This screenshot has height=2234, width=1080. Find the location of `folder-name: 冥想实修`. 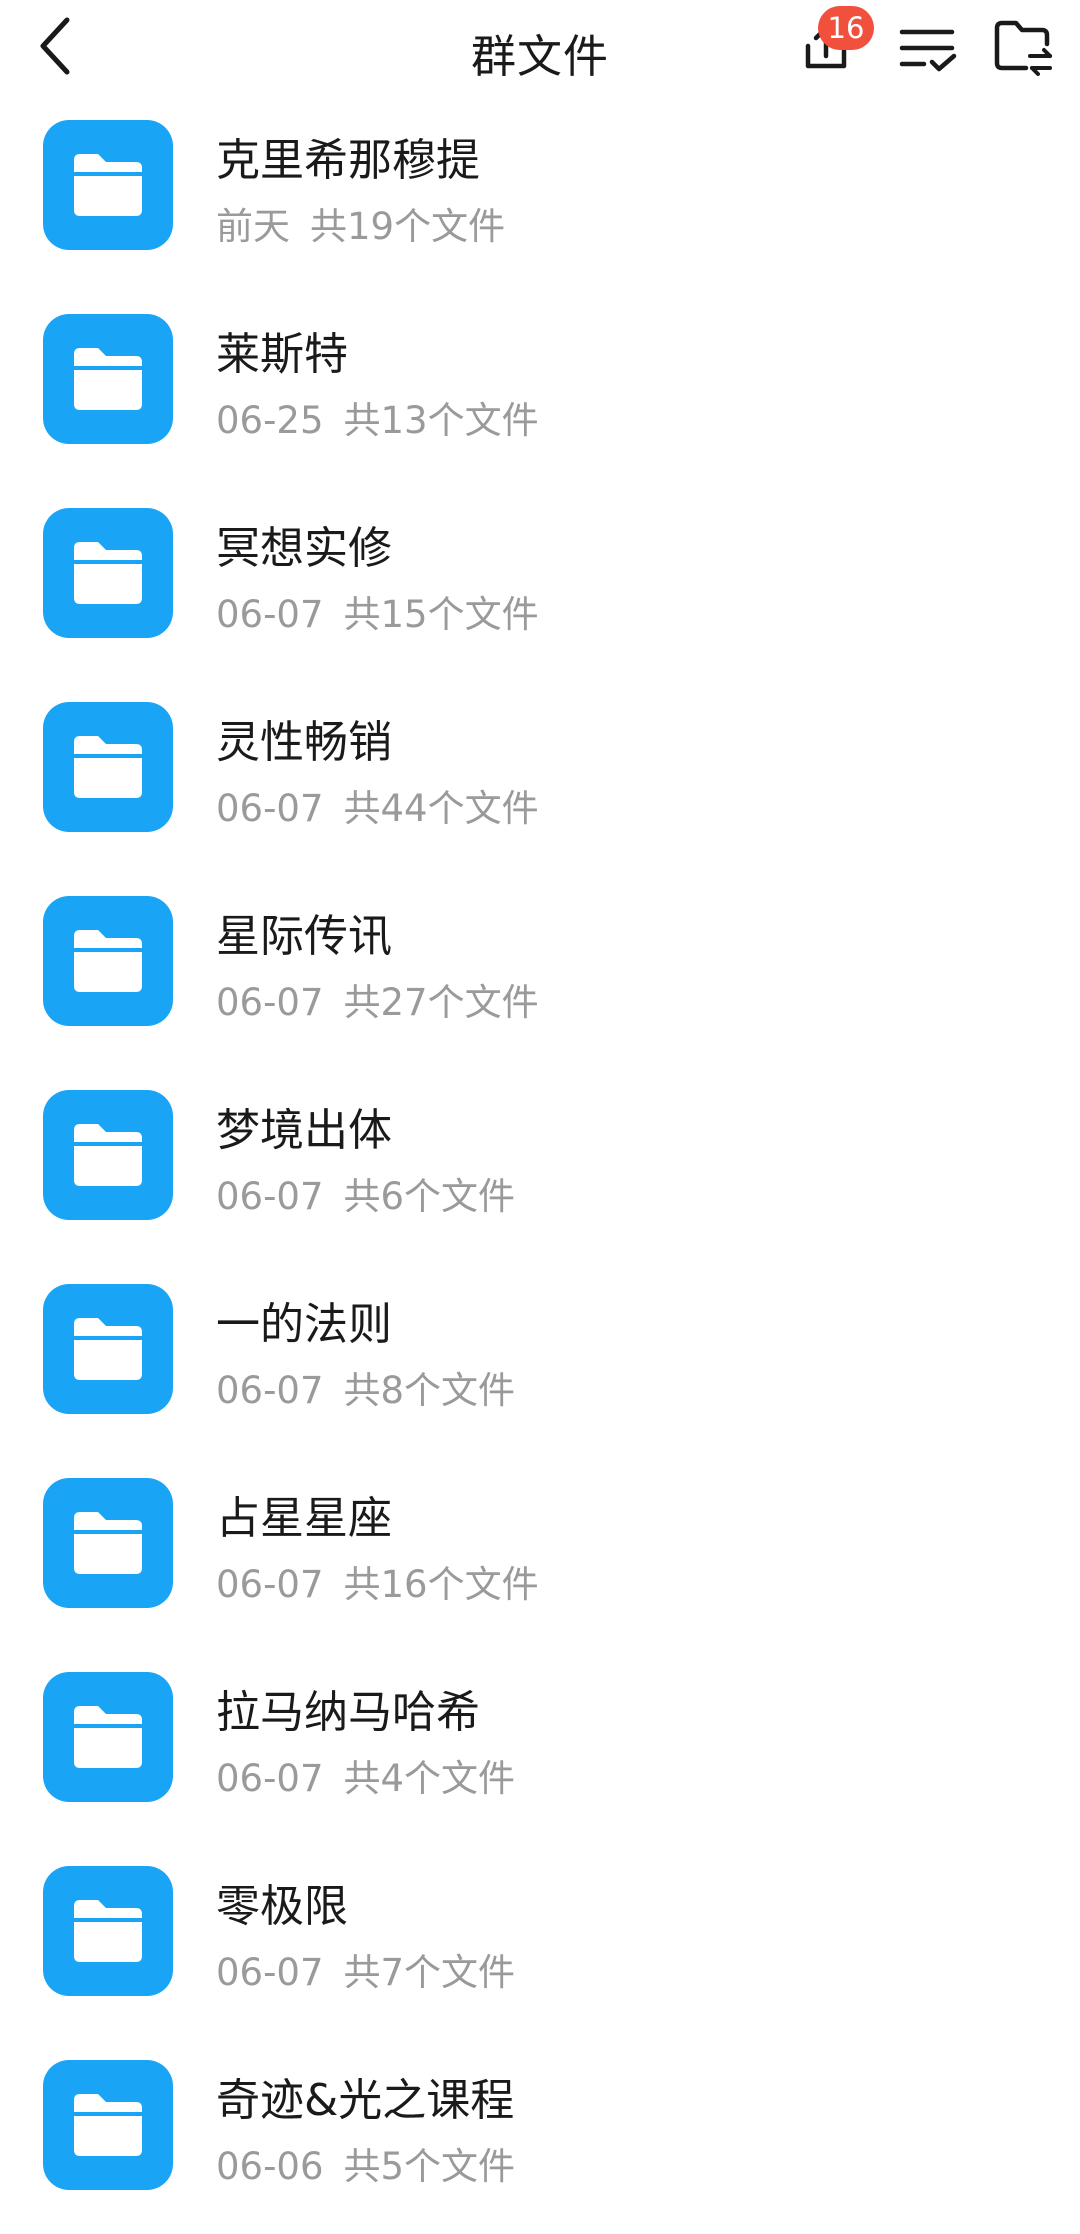

folder-name: 冥想实修 is located at coordinates (304, 548).